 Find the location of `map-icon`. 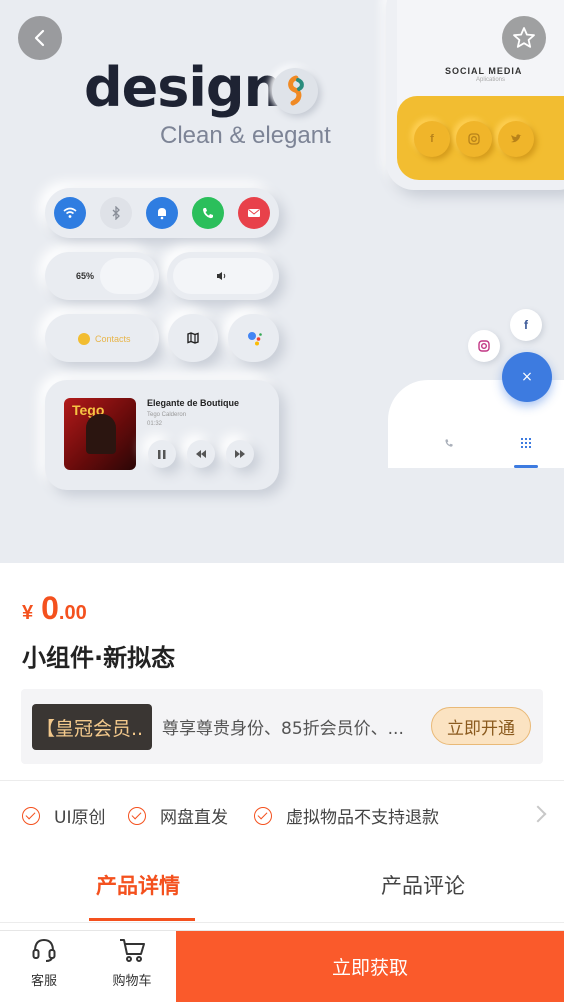

map-icon is located at coordinates (193, 338).